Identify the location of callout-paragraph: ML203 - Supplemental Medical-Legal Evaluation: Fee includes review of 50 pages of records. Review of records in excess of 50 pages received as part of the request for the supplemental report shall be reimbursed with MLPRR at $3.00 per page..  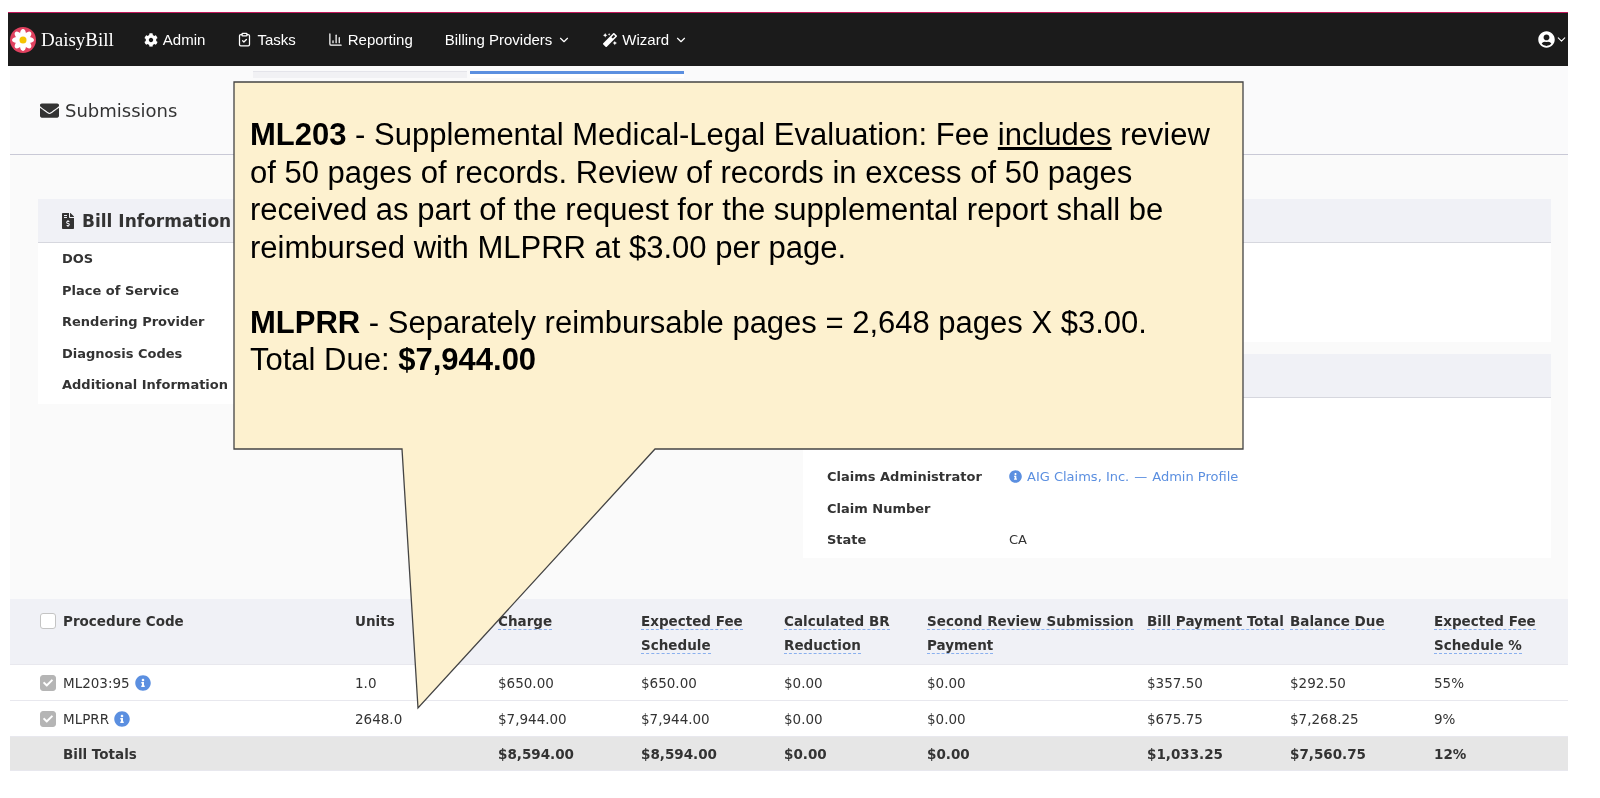
(730, 191).